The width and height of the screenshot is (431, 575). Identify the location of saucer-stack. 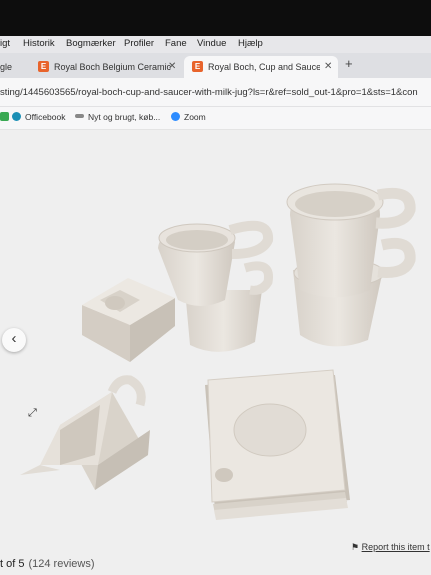
(277, 444).